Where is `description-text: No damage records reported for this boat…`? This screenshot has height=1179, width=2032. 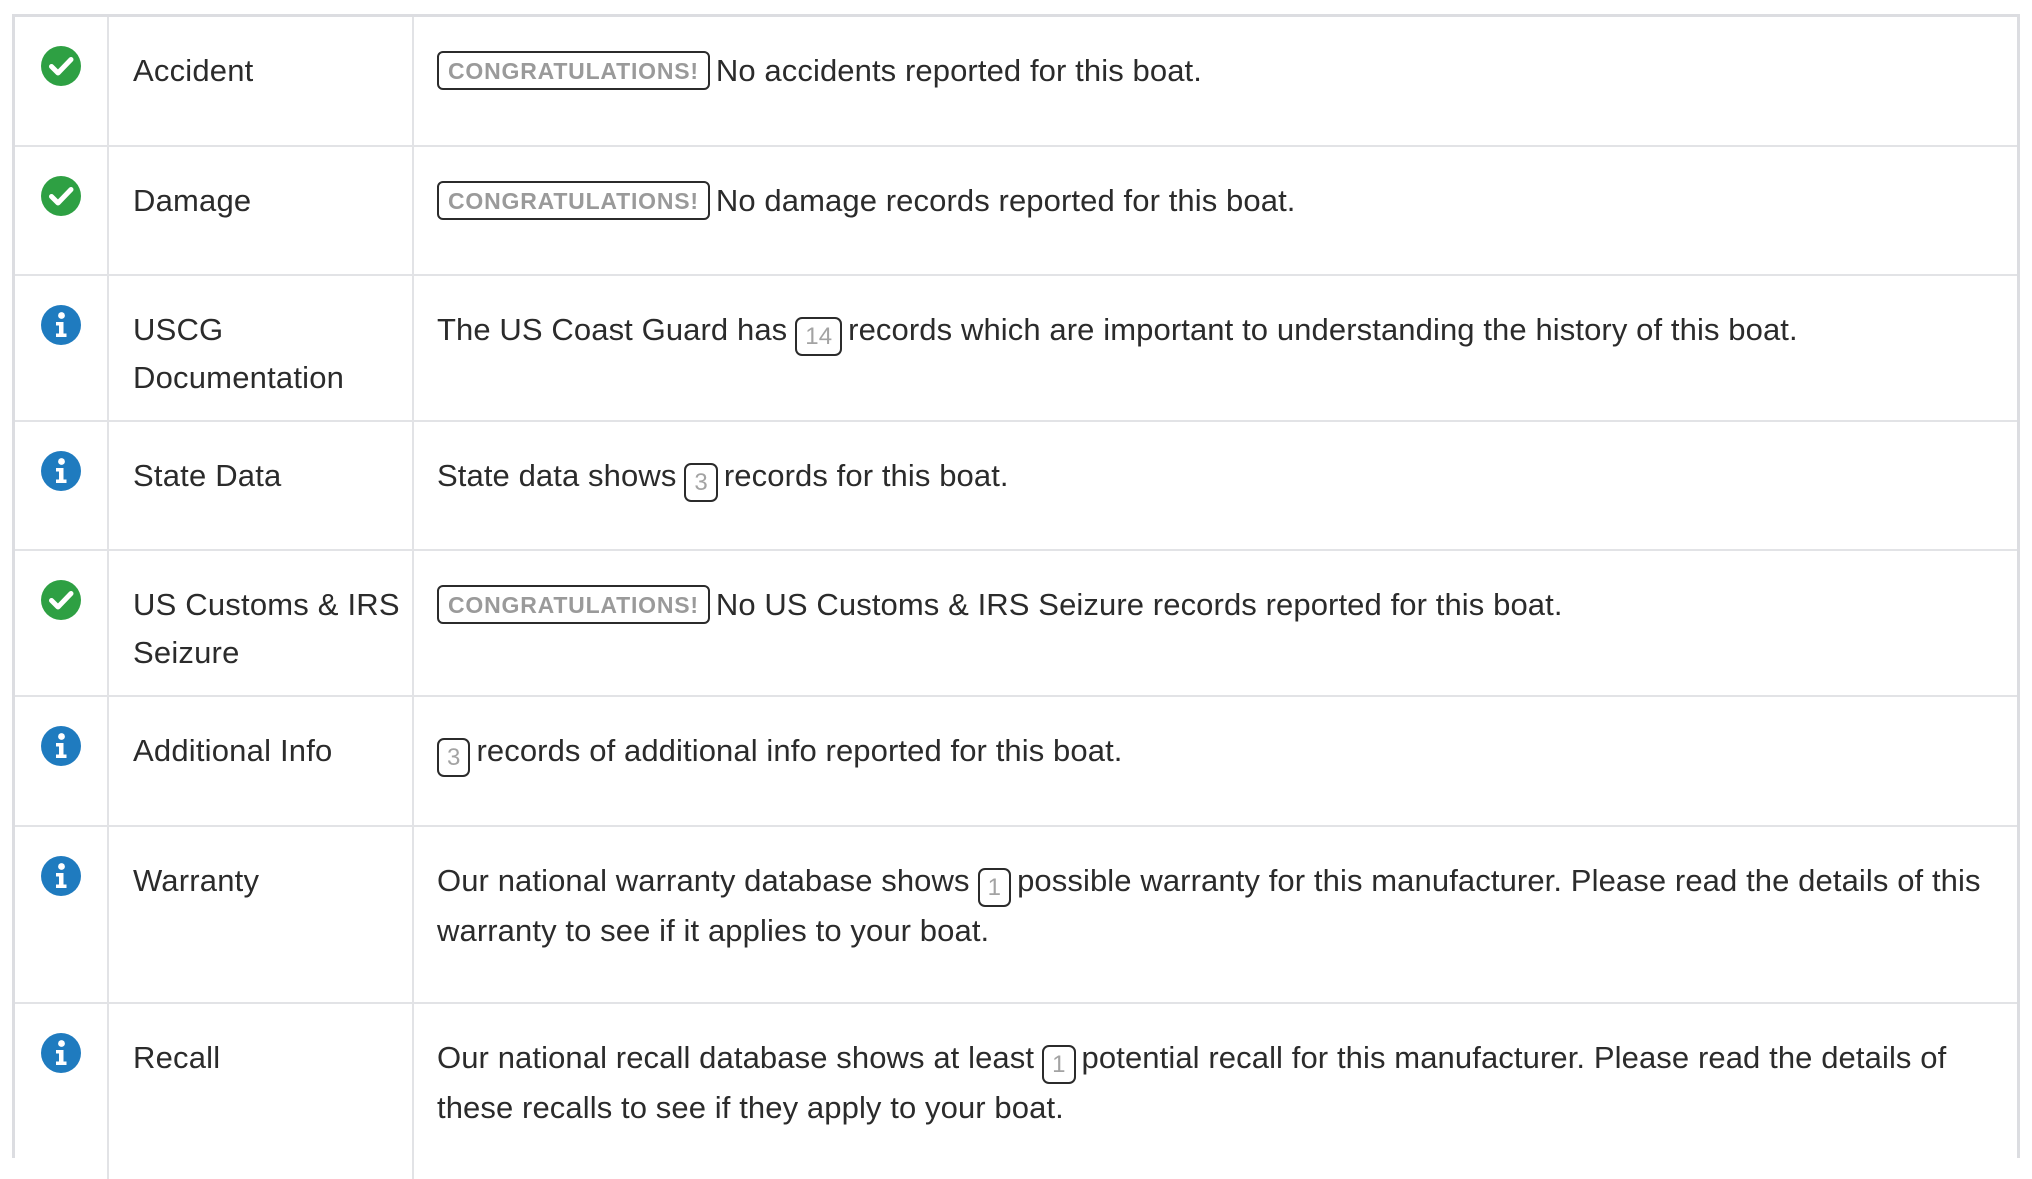
description-text: No damage records reported for this boat… is located at coordinates (1005, 200).